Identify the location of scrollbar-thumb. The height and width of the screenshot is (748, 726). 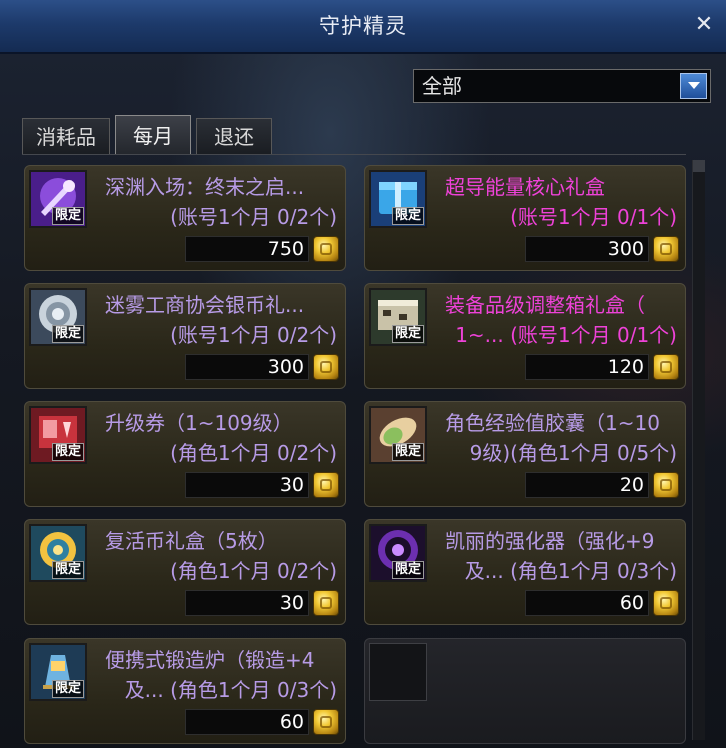
(699, 166).